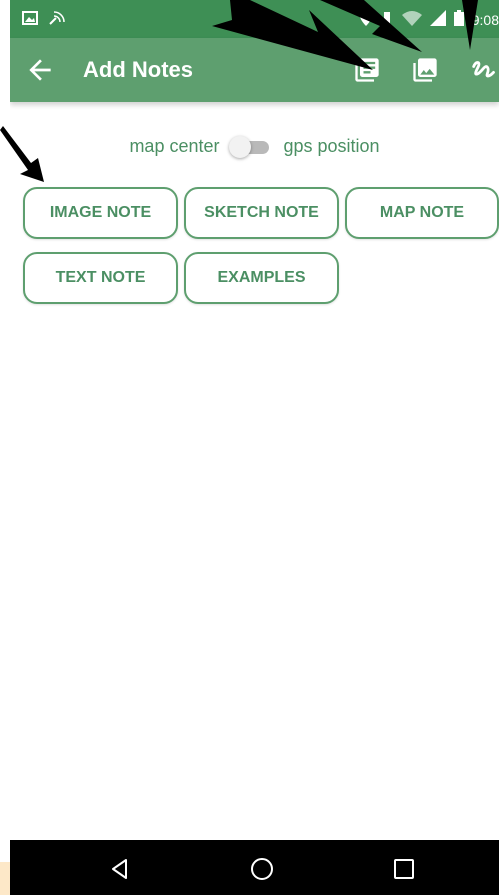 The height and width of the screenshot is (895, 499). I want to click on sketch-button, so click(483, 70).